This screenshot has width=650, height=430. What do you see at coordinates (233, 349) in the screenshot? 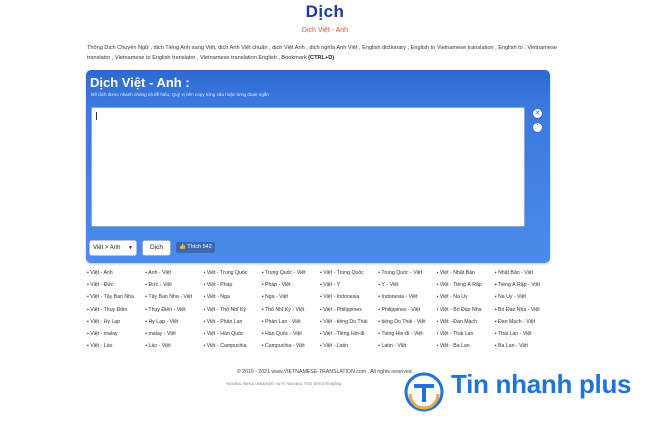
I see `language-link: ▪ Việt - Campuchia` at bounding box center [233, 349].